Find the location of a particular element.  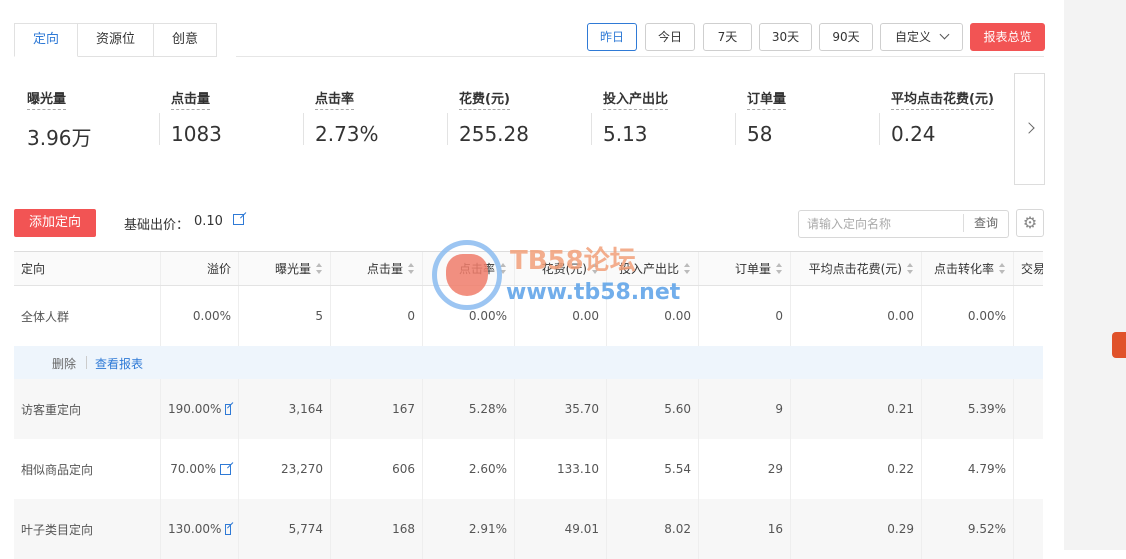

cell-text: 5.60 is located at coordinates (677, 409).